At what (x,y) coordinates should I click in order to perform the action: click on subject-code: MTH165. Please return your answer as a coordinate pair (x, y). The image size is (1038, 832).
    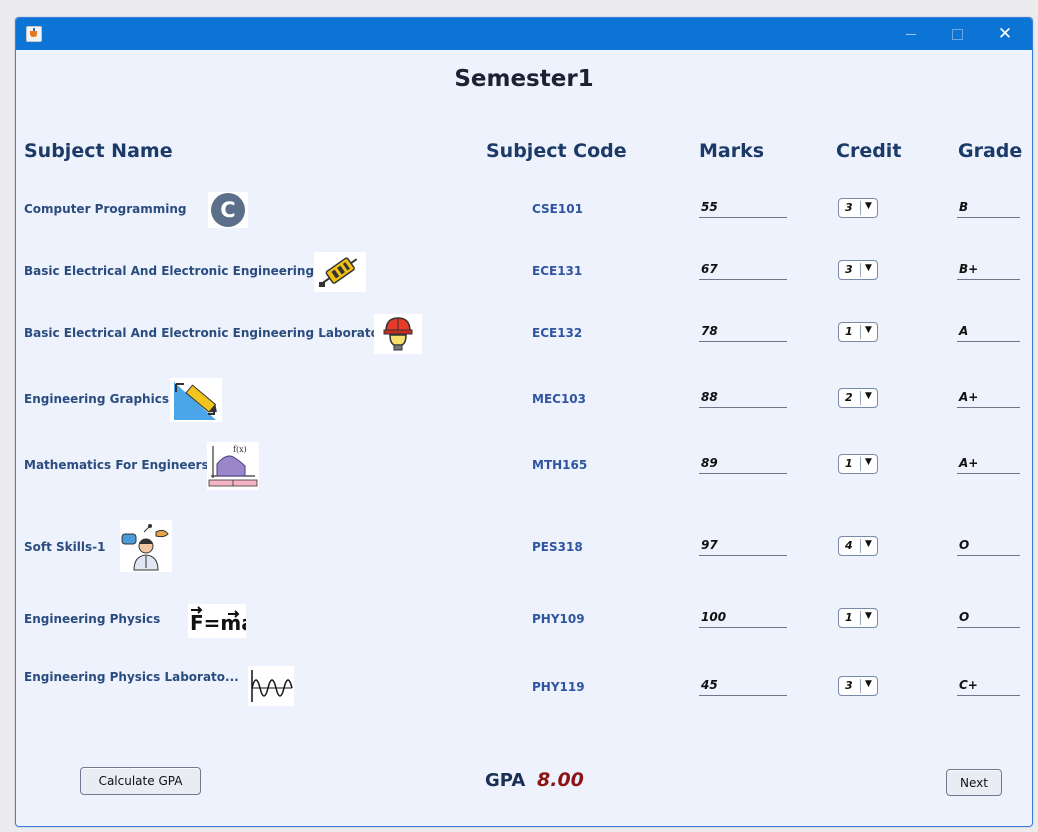
    Looking at the image, I should click on (560, 465).